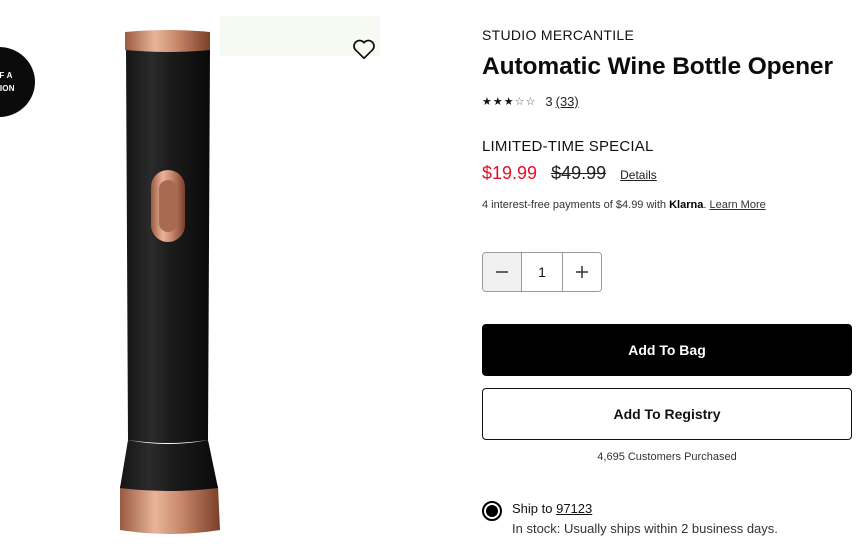  Describe the element at coordinates (169, 465) in the screenshot. I see `opener-lower-body` at that location.